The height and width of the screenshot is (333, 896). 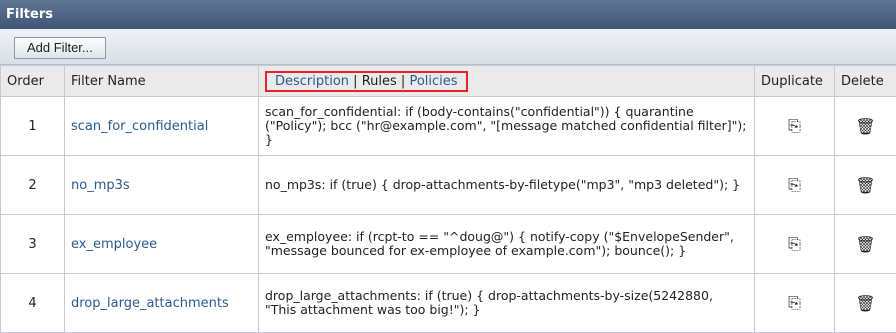 I want to click on filter-name-link: drop_large_attachments, so click(x=162, y=303).